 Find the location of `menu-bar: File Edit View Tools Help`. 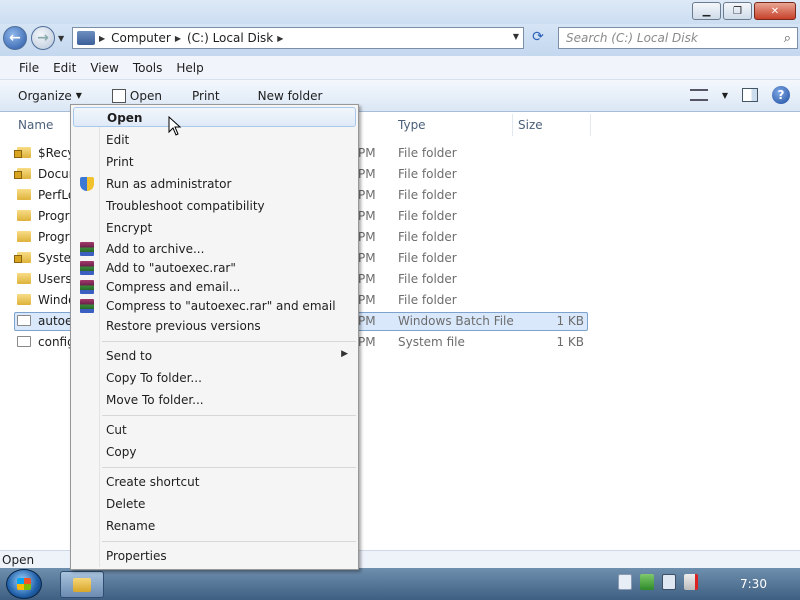

menu-bar: File Edit View Tools Help is located at coordinates (400, 68).